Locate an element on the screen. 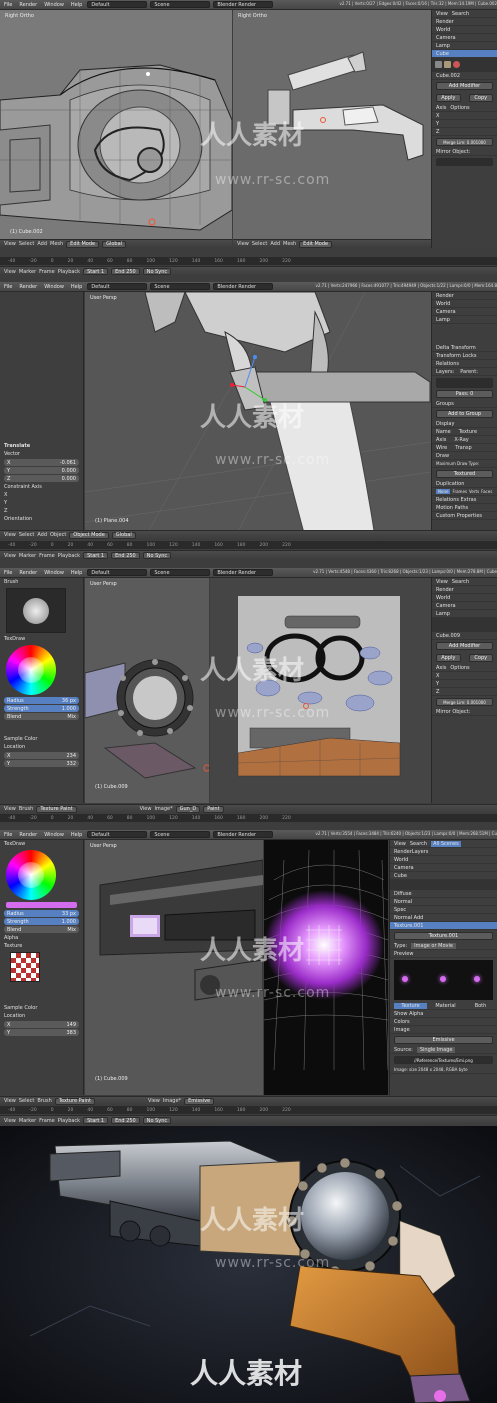 The image size is (497, 1403). blend-field: Blend Mix is located at coordinates (41, 929).